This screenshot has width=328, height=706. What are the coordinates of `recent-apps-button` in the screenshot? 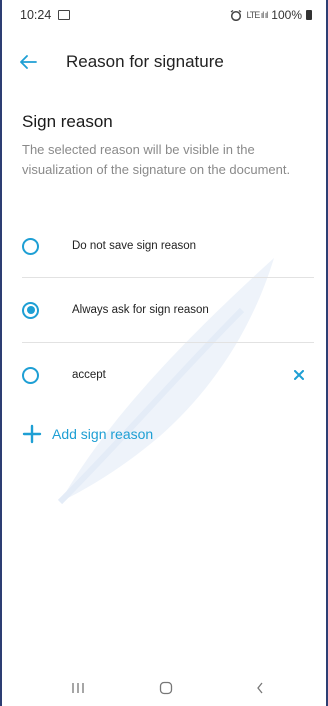 It's located at (78, 688).